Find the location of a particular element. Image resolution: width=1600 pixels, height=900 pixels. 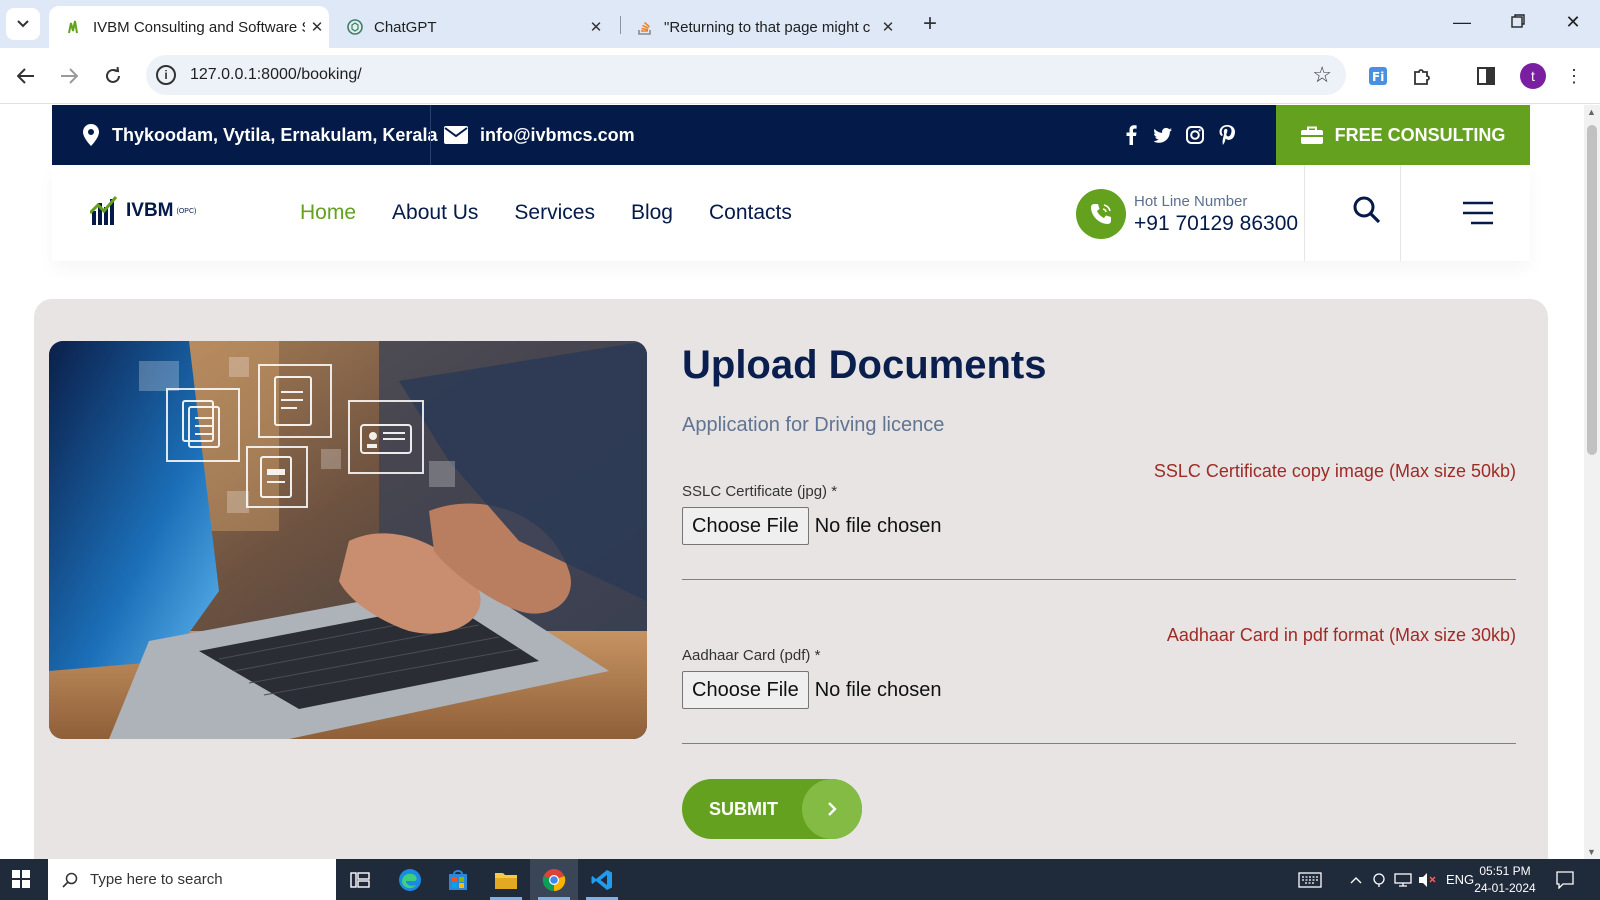

page-scrollbar: ▲ ▼ is located at coordinates (1592, 482).